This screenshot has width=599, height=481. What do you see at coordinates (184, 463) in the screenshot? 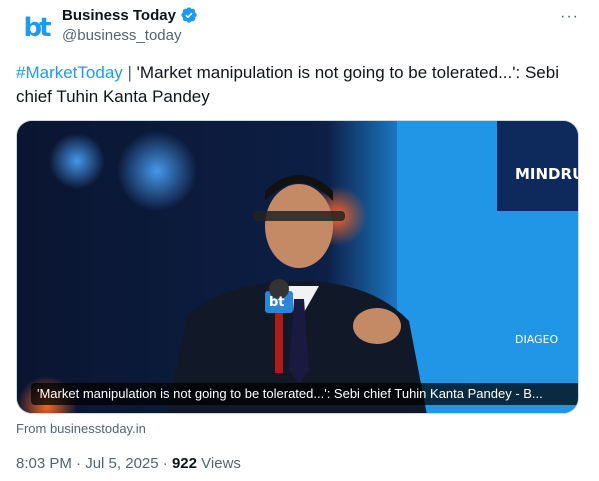
I see `views-count: 922` at bounding box center [184, 463].